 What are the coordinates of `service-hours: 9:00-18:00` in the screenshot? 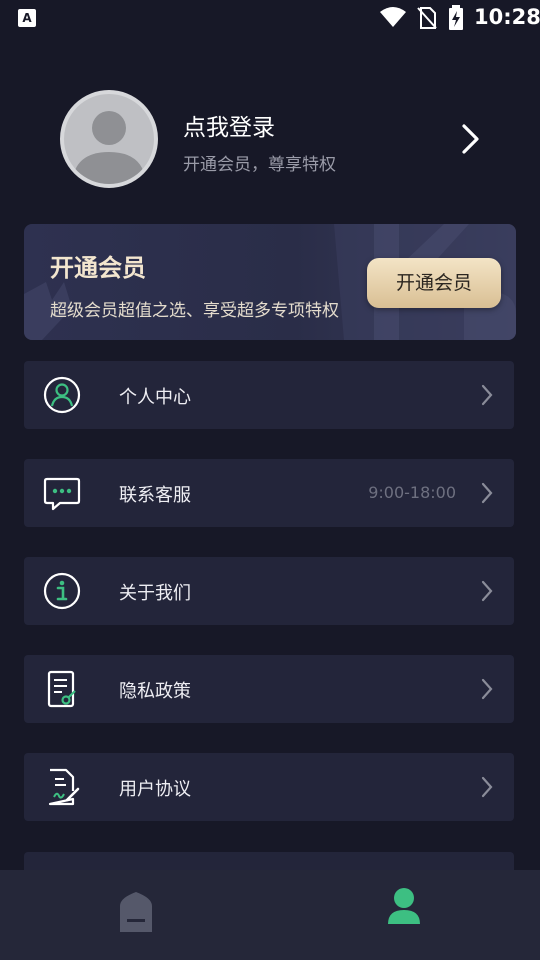 It's located at (412, 492).